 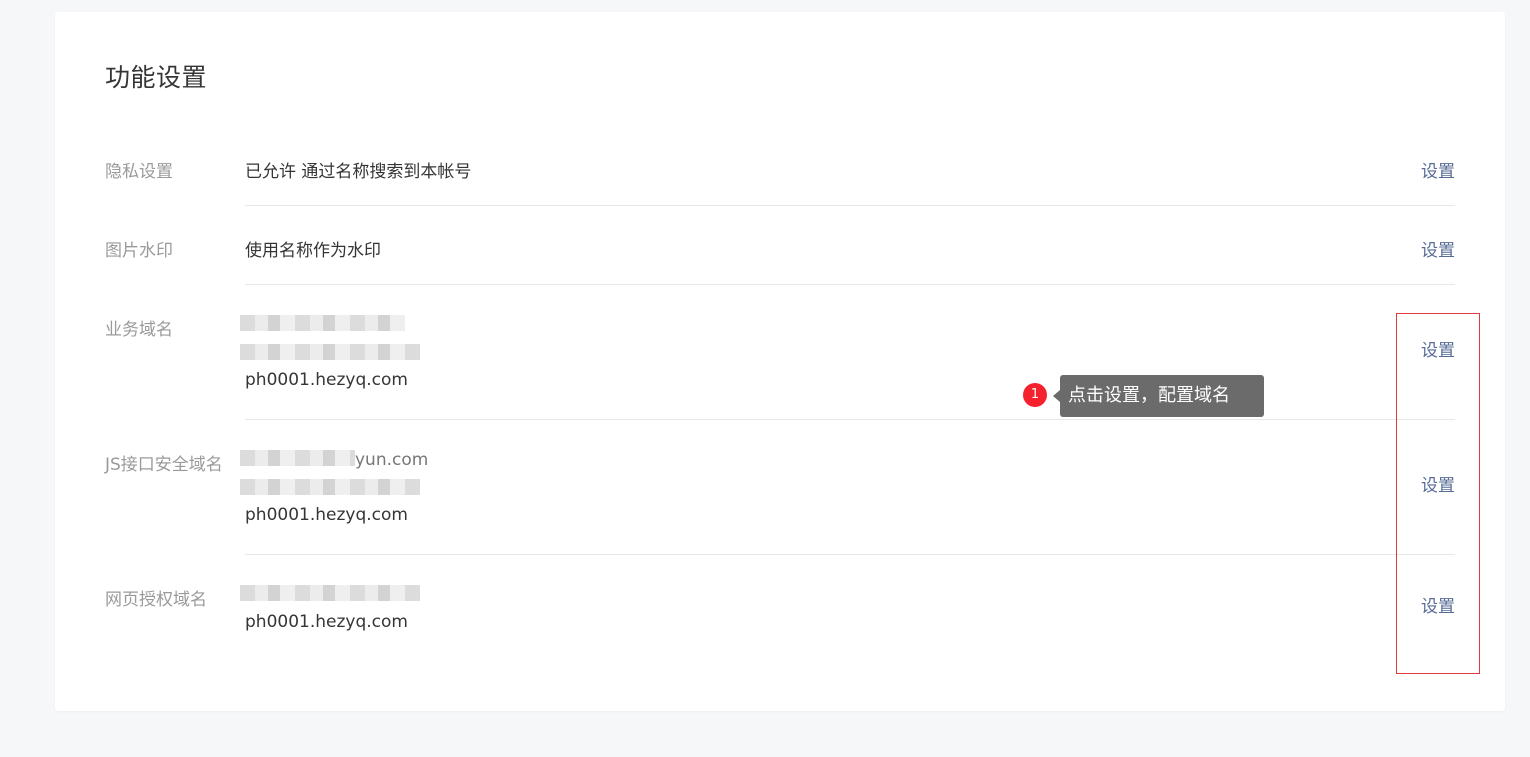 I want to click on privacy-settings-label: 隐私设置, so click(x=139, y=172).